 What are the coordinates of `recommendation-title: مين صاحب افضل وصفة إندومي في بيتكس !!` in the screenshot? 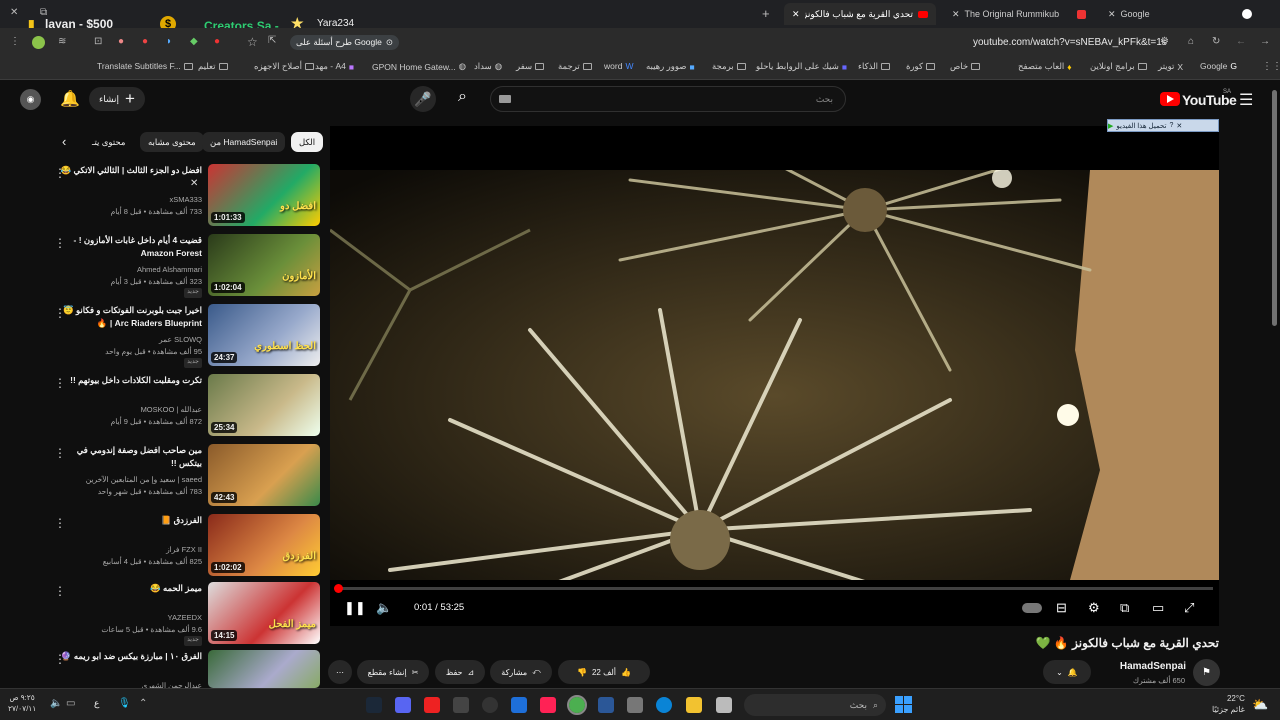 It's located at (127, 457).